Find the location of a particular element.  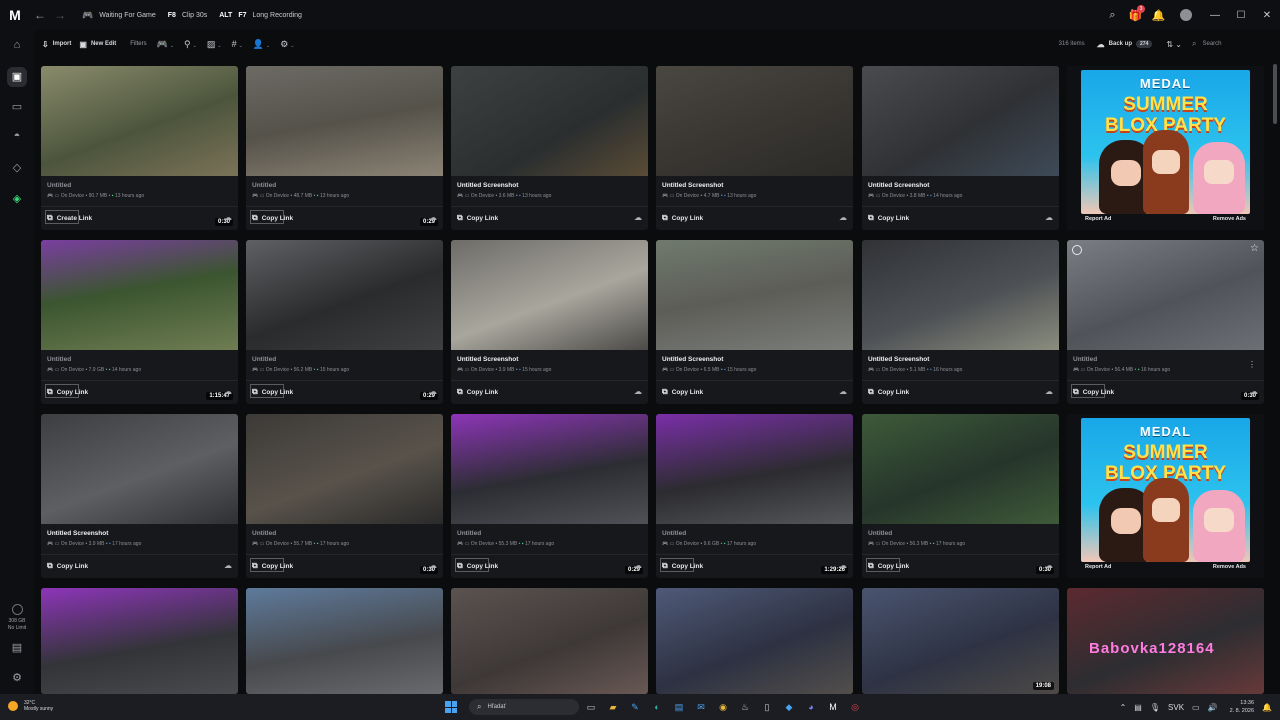

library-icon: ▣ is located at coordinates (17, 77).